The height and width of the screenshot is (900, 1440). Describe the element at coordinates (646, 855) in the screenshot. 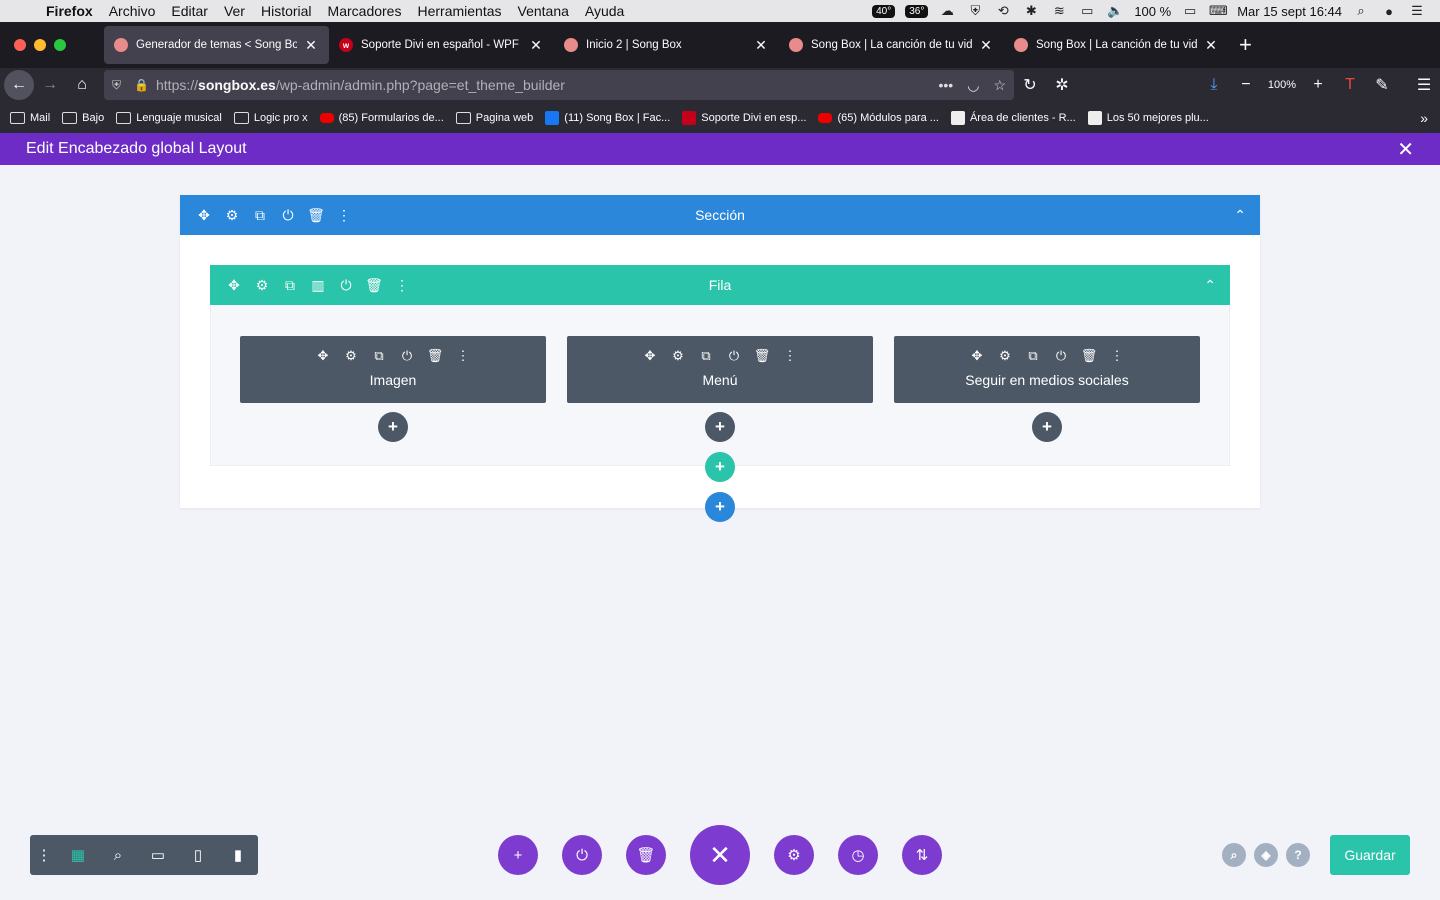

I see `clear-layout-button: 🗑` at that location.